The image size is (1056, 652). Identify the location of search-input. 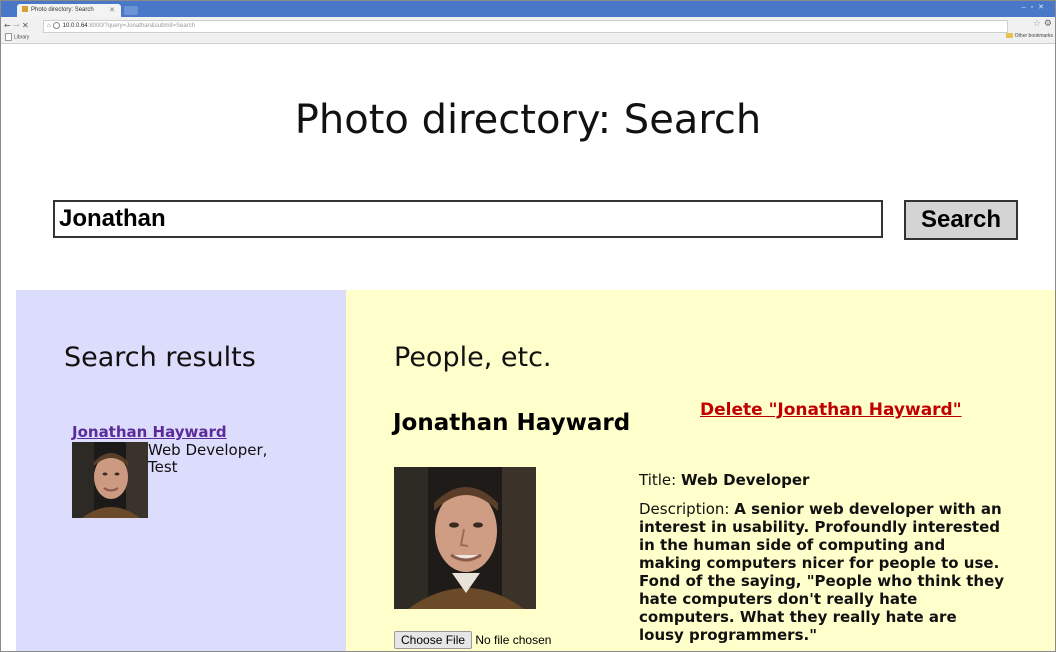
(468, 219).